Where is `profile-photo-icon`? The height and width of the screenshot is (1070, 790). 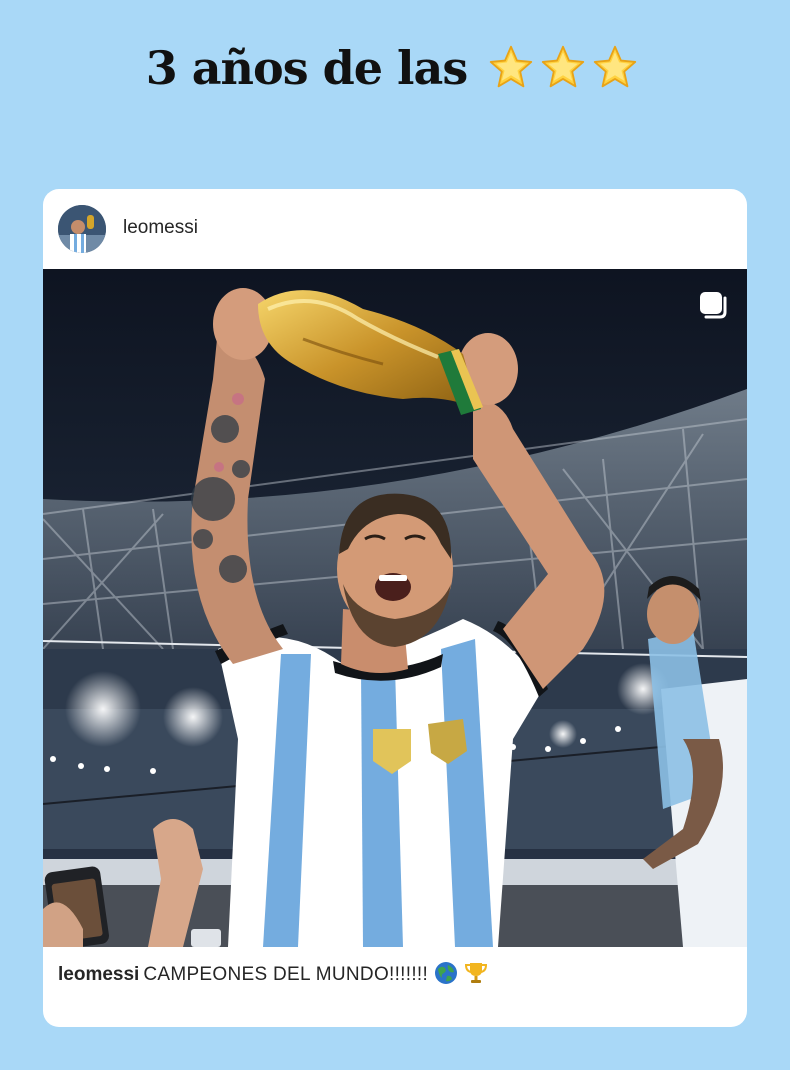
profile-photo-icon is located at coordinates (82, 229).